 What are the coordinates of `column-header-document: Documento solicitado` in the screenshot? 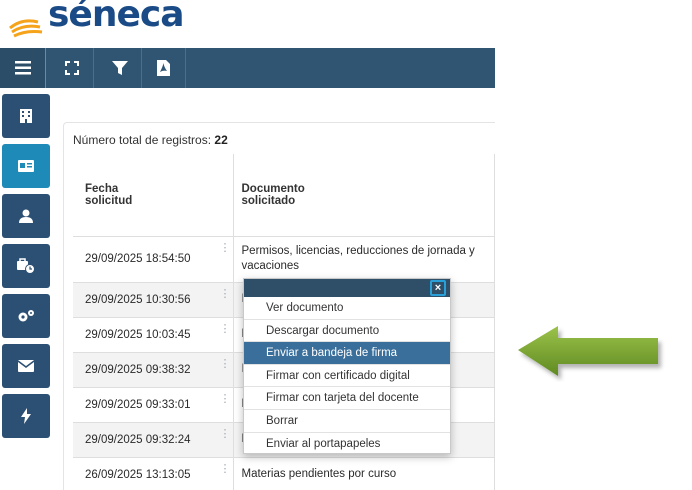 It's located at (364, 195).